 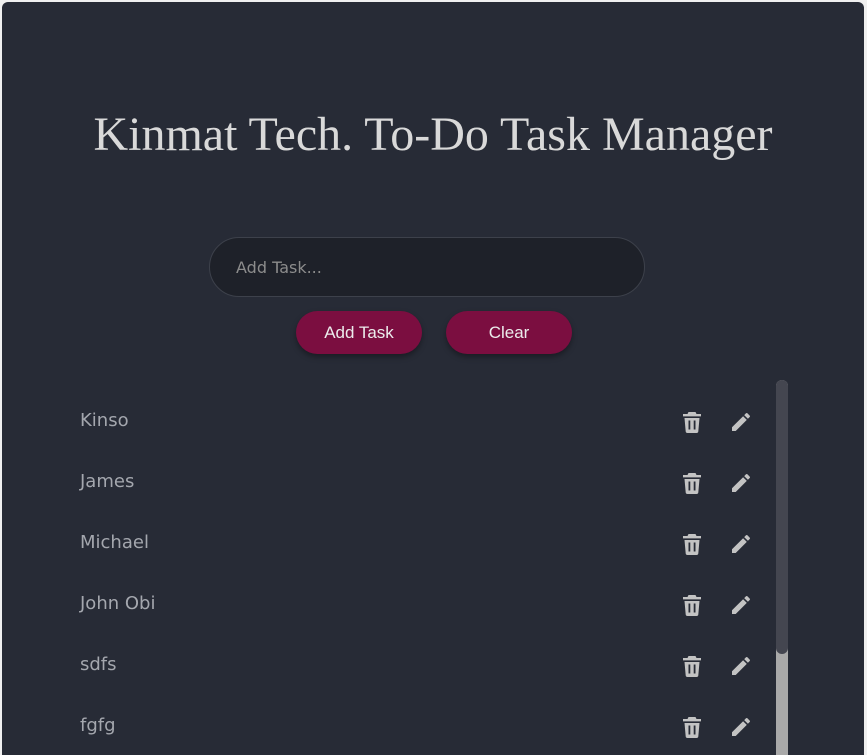 I want to click on task-label: Kinso, so click(x=104, y=420).